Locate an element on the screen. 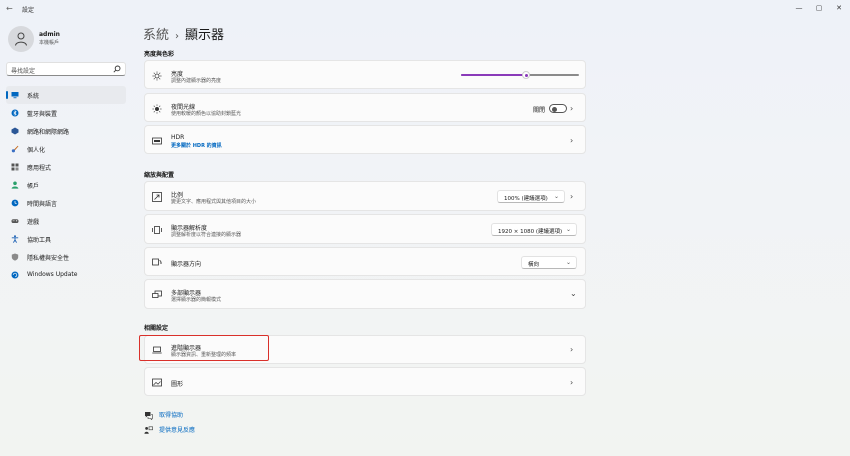 This screenshot has width=850, height=456. resolution-icon is located at coordinates (157, 230).